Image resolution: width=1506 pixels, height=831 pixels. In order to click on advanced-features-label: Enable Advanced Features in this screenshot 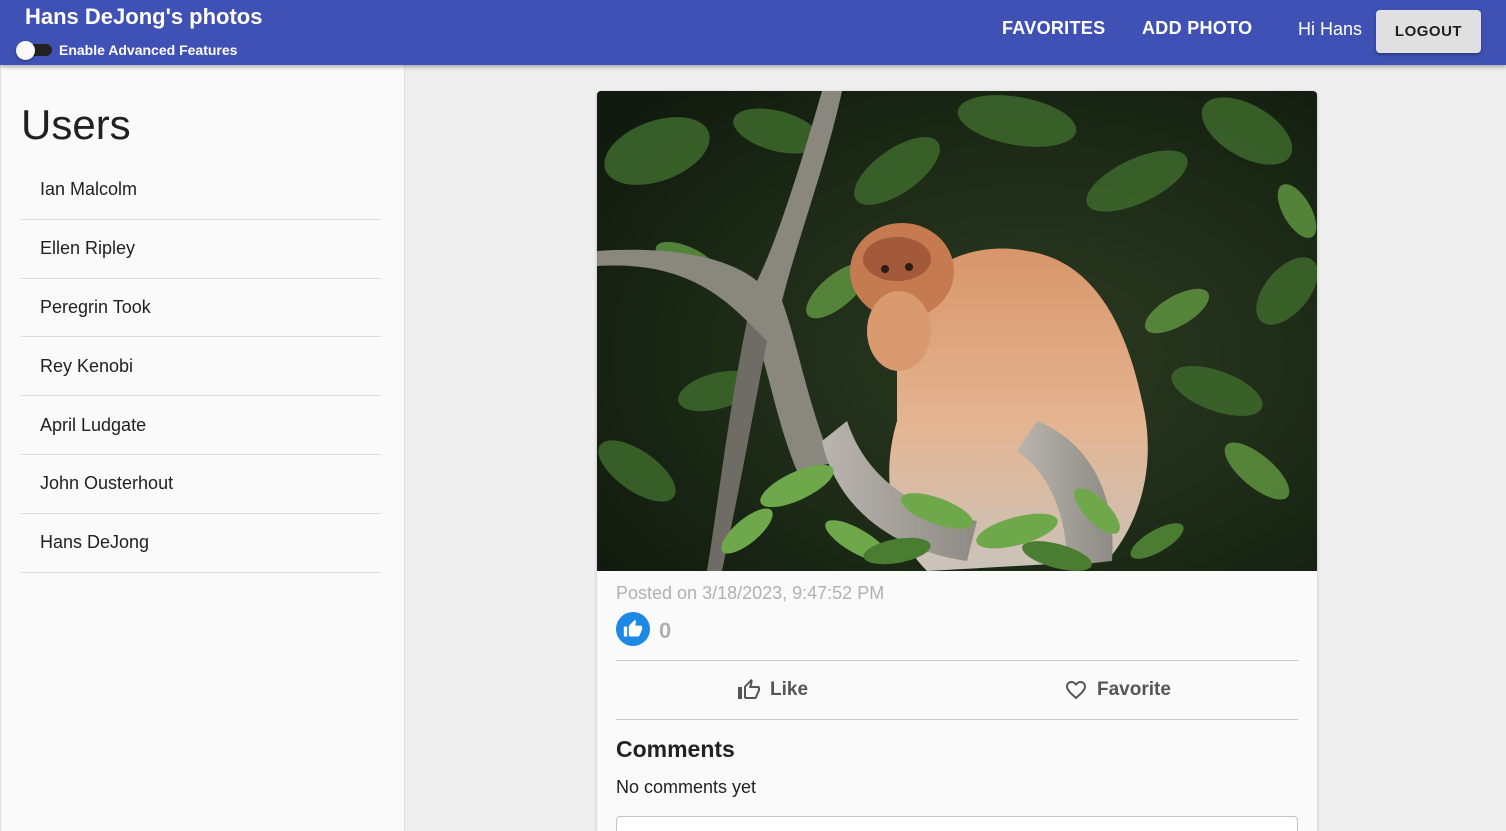, I will do `click(148, 50)`.